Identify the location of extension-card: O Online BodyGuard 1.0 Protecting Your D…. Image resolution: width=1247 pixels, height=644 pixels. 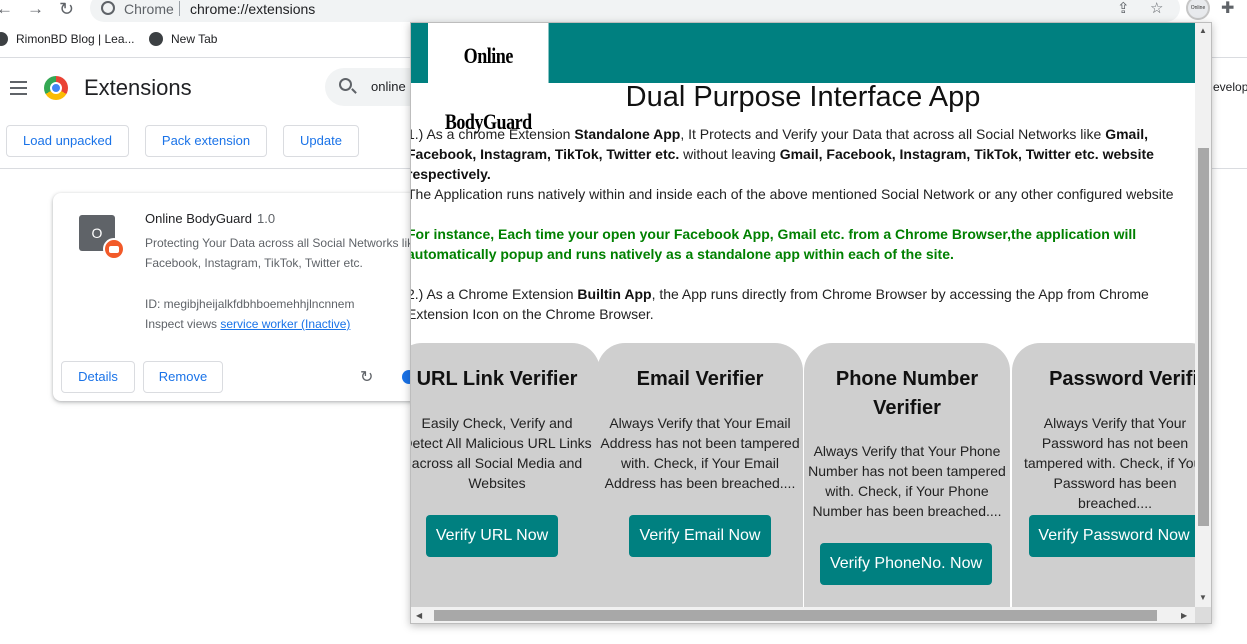
(238, 297).